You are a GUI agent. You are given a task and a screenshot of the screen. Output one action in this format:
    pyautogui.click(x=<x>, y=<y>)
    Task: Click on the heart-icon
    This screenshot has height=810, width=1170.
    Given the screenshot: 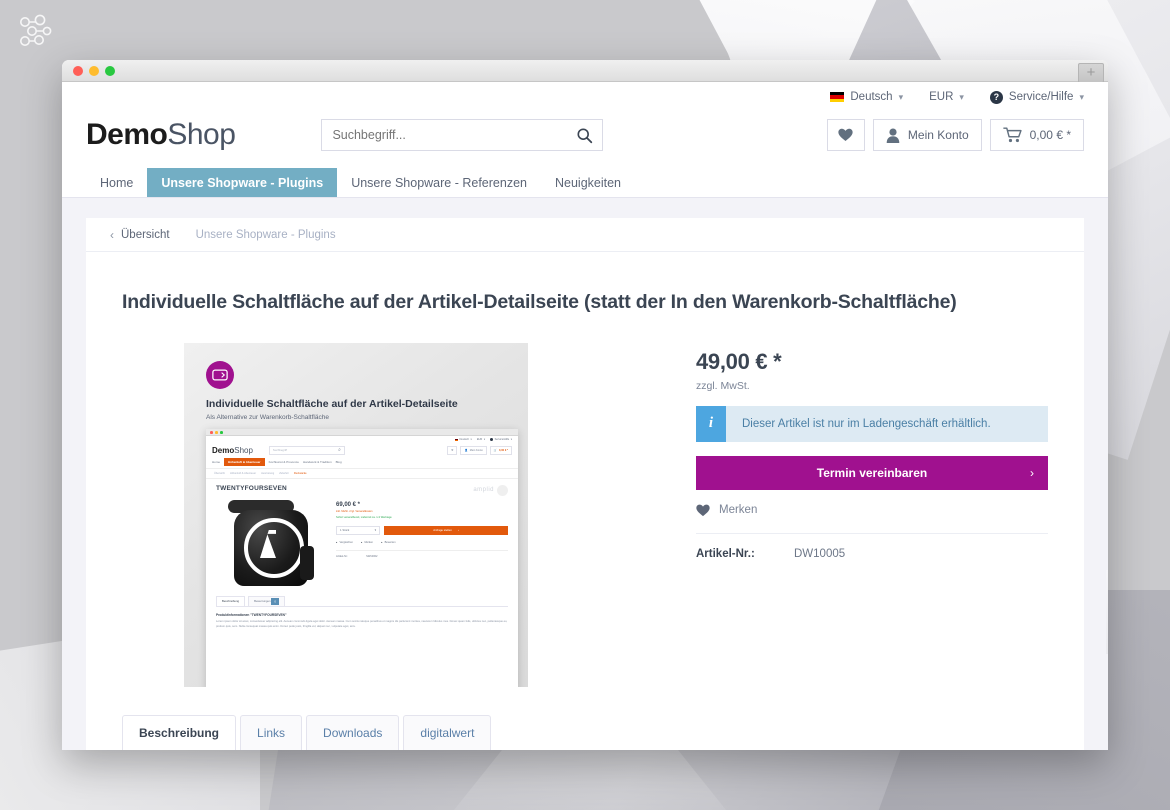 What is the action you would take?
    pyautogui.click(x=846, y=134)
    